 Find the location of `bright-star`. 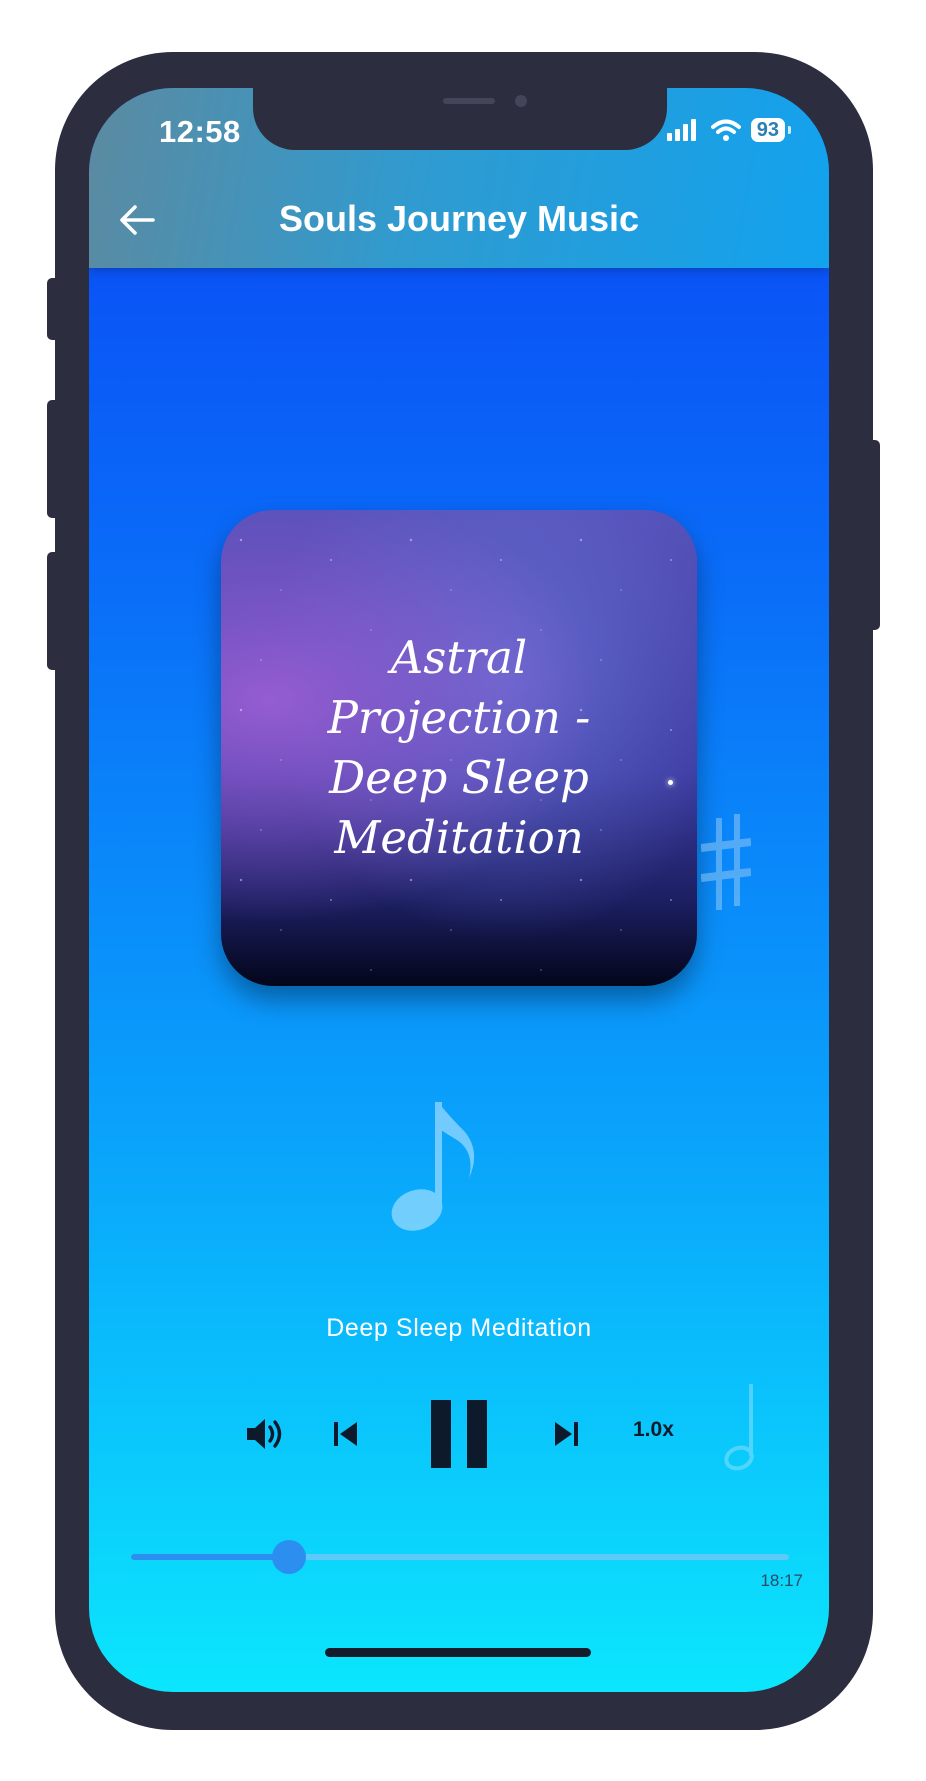

bright-star is located at coordinates (670, 782).